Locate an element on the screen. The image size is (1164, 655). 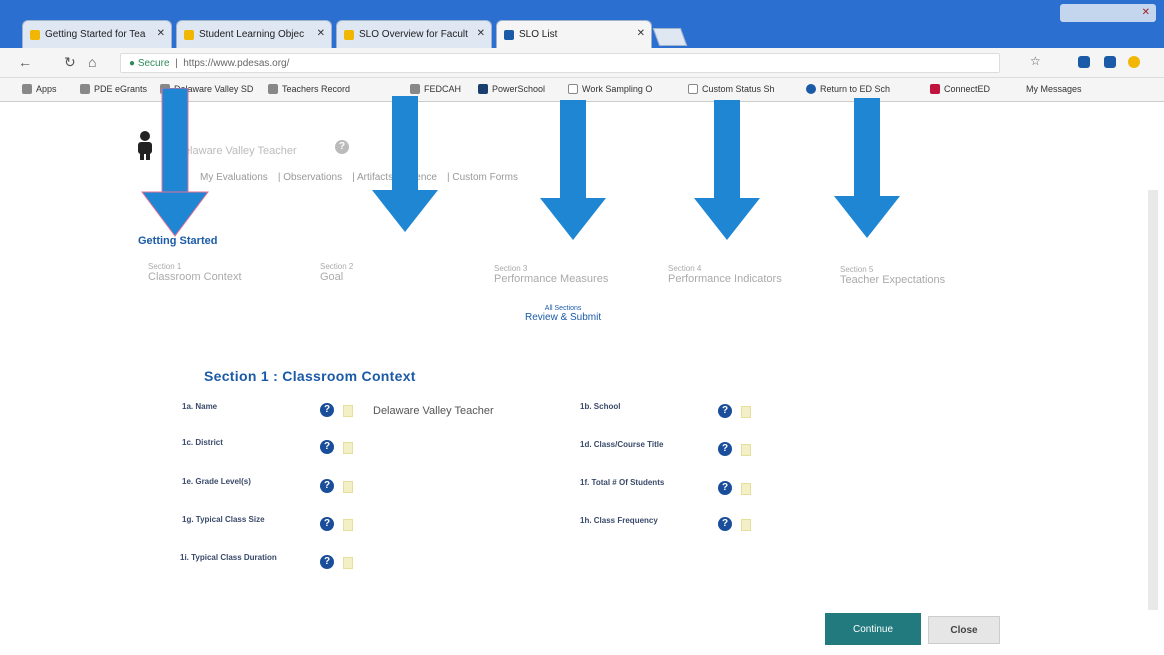
browser-tab: Student Learning Objec ✕ is located at coordinates (254, 34).